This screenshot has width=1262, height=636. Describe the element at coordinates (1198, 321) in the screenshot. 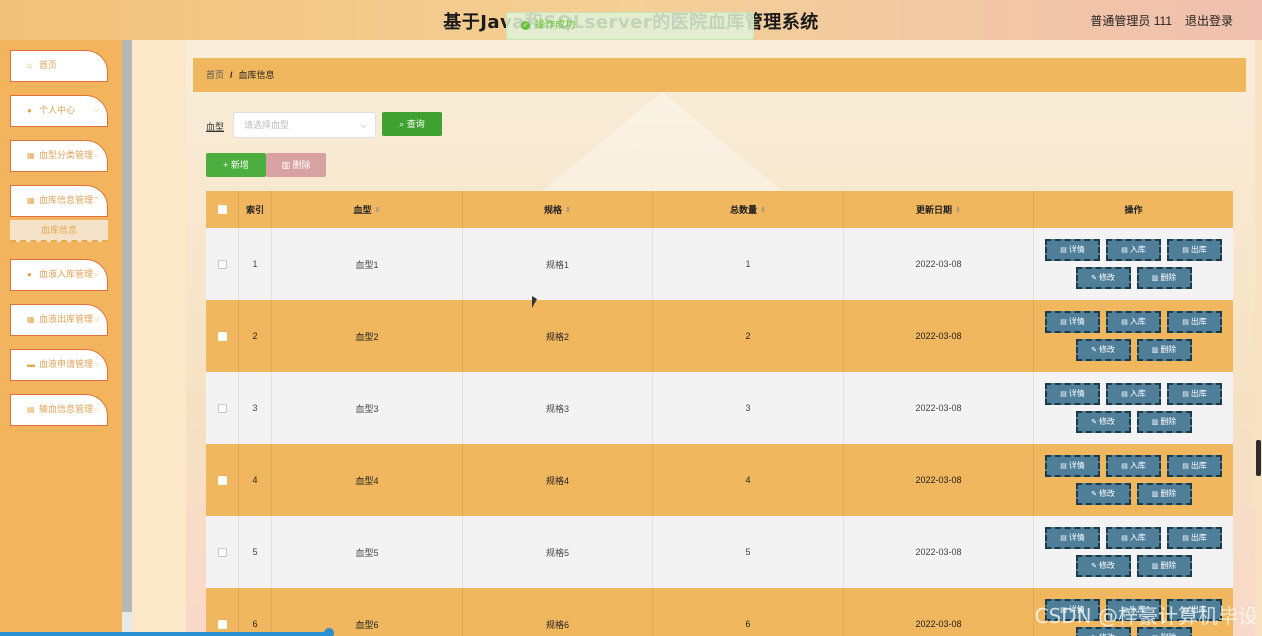

I see `stock-out-button-label: 出库` at that location.